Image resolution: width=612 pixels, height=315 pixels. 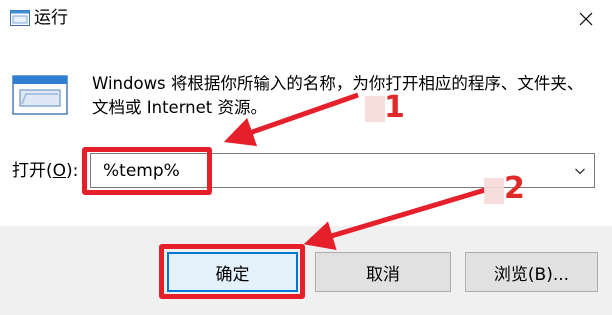 I want to click on open-label: 打开(O):, so click(x=45, y=171).